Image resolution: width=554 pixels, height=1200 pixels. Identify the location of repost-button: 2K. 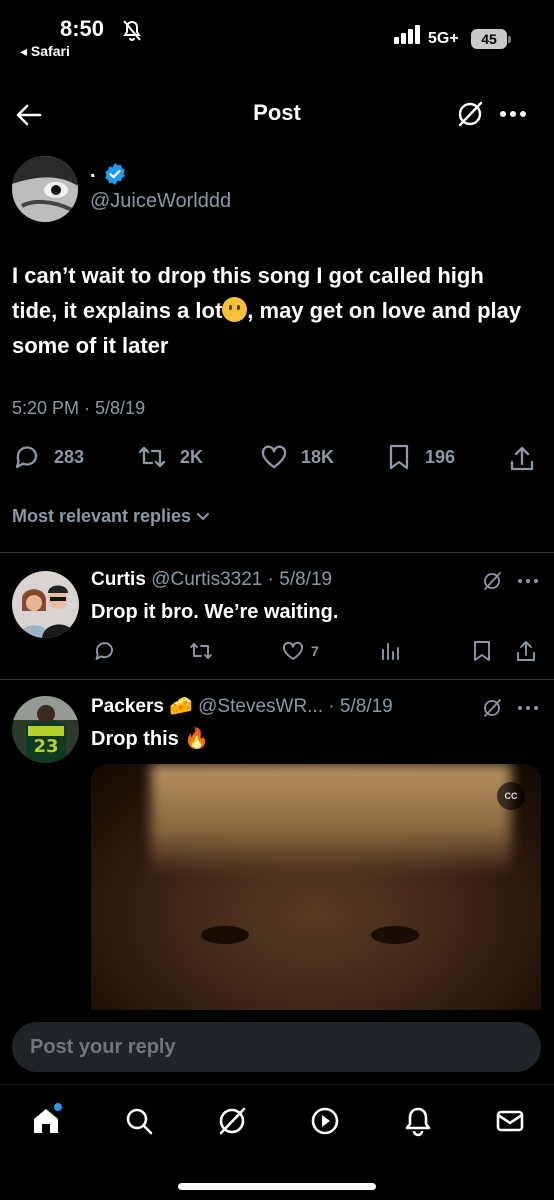
(169, 457).